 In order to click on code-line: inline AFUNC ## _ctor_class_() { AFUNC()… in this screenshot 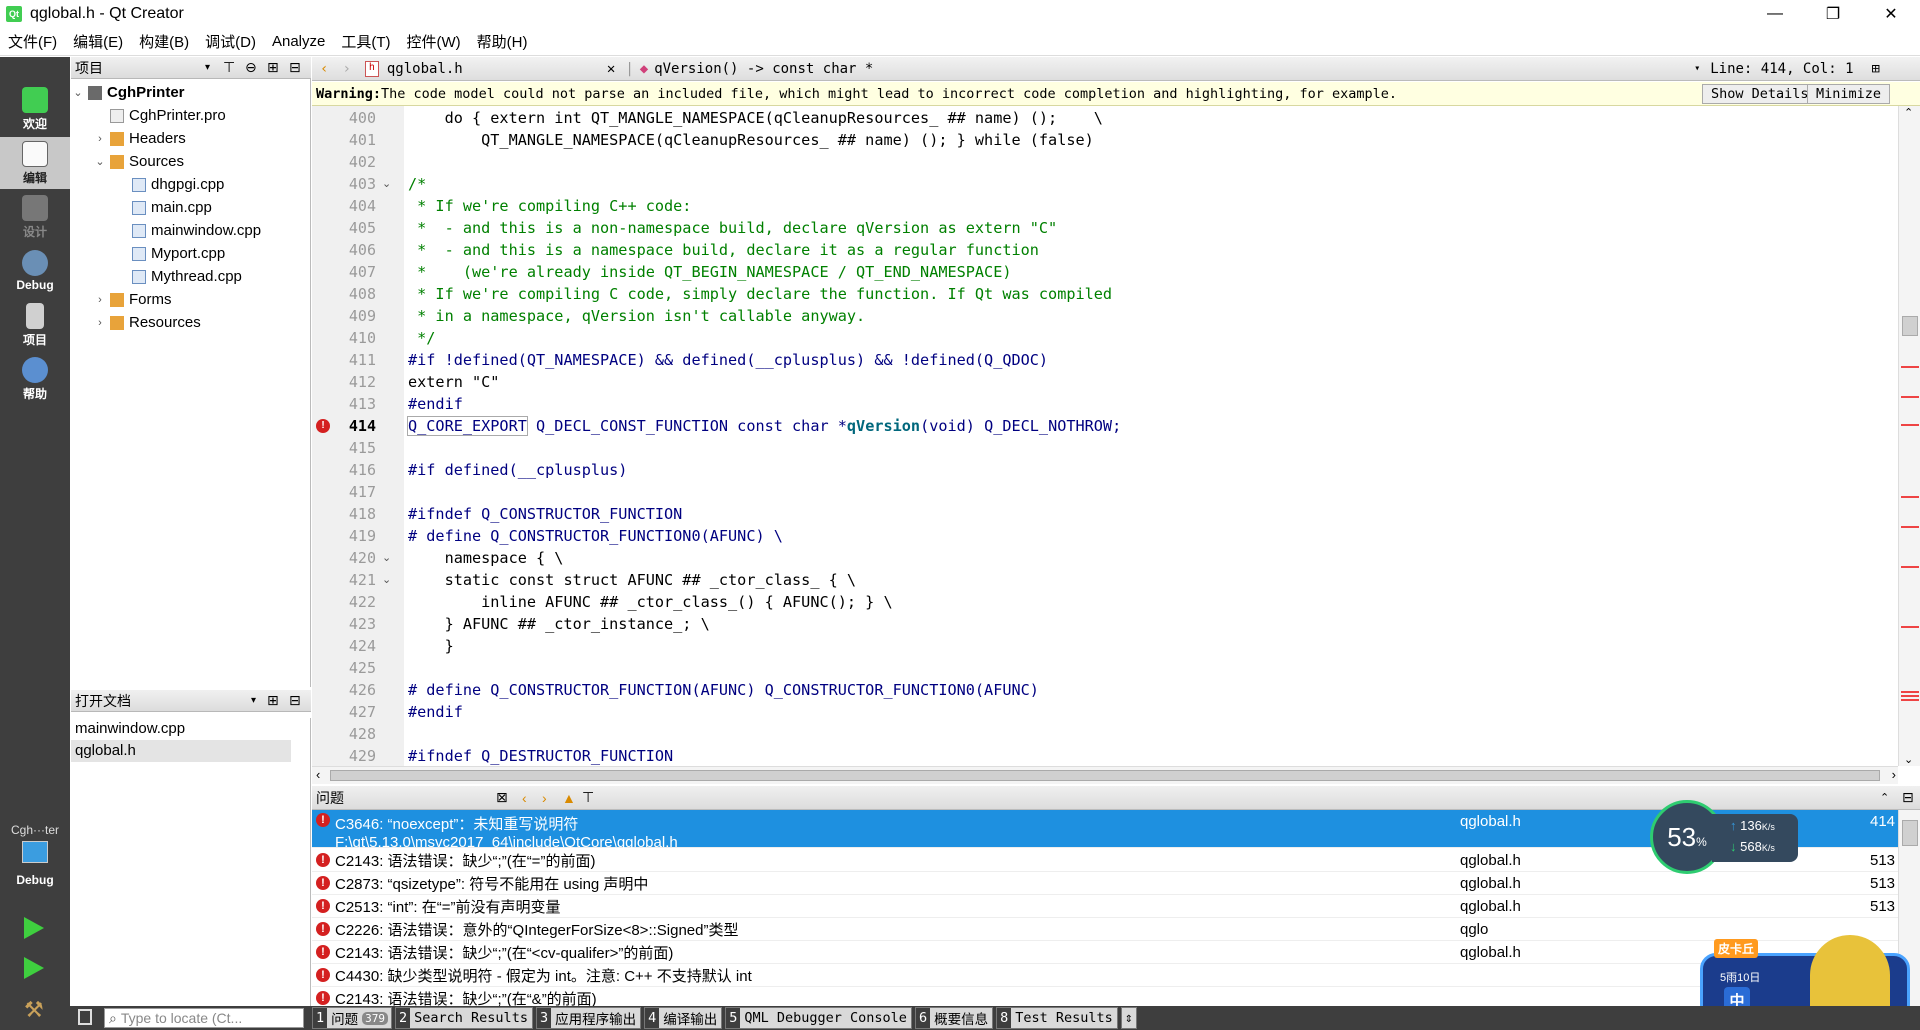, I will do `click(650, 602)`.